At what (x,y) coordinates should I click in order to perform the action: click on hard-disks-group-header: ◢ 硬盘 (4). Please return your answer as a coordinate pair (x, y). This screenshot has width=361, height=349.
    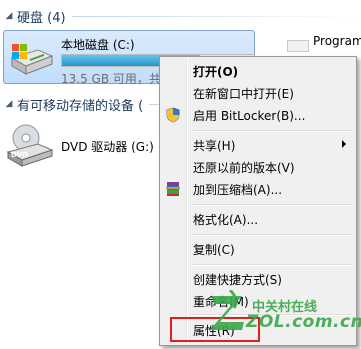
    Looking at the image, I should click on (182, 16).